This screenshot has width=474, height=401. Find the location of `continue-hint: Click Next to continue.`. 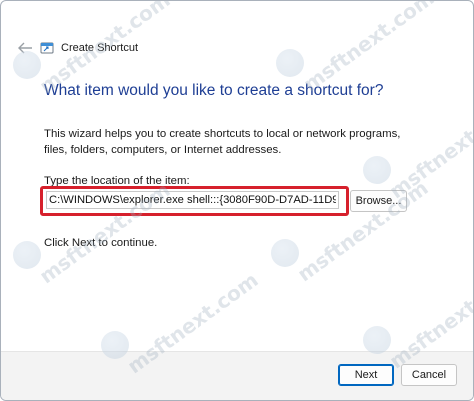

continue-hint: Click Next to continue. is located at coordinates (101, 243).